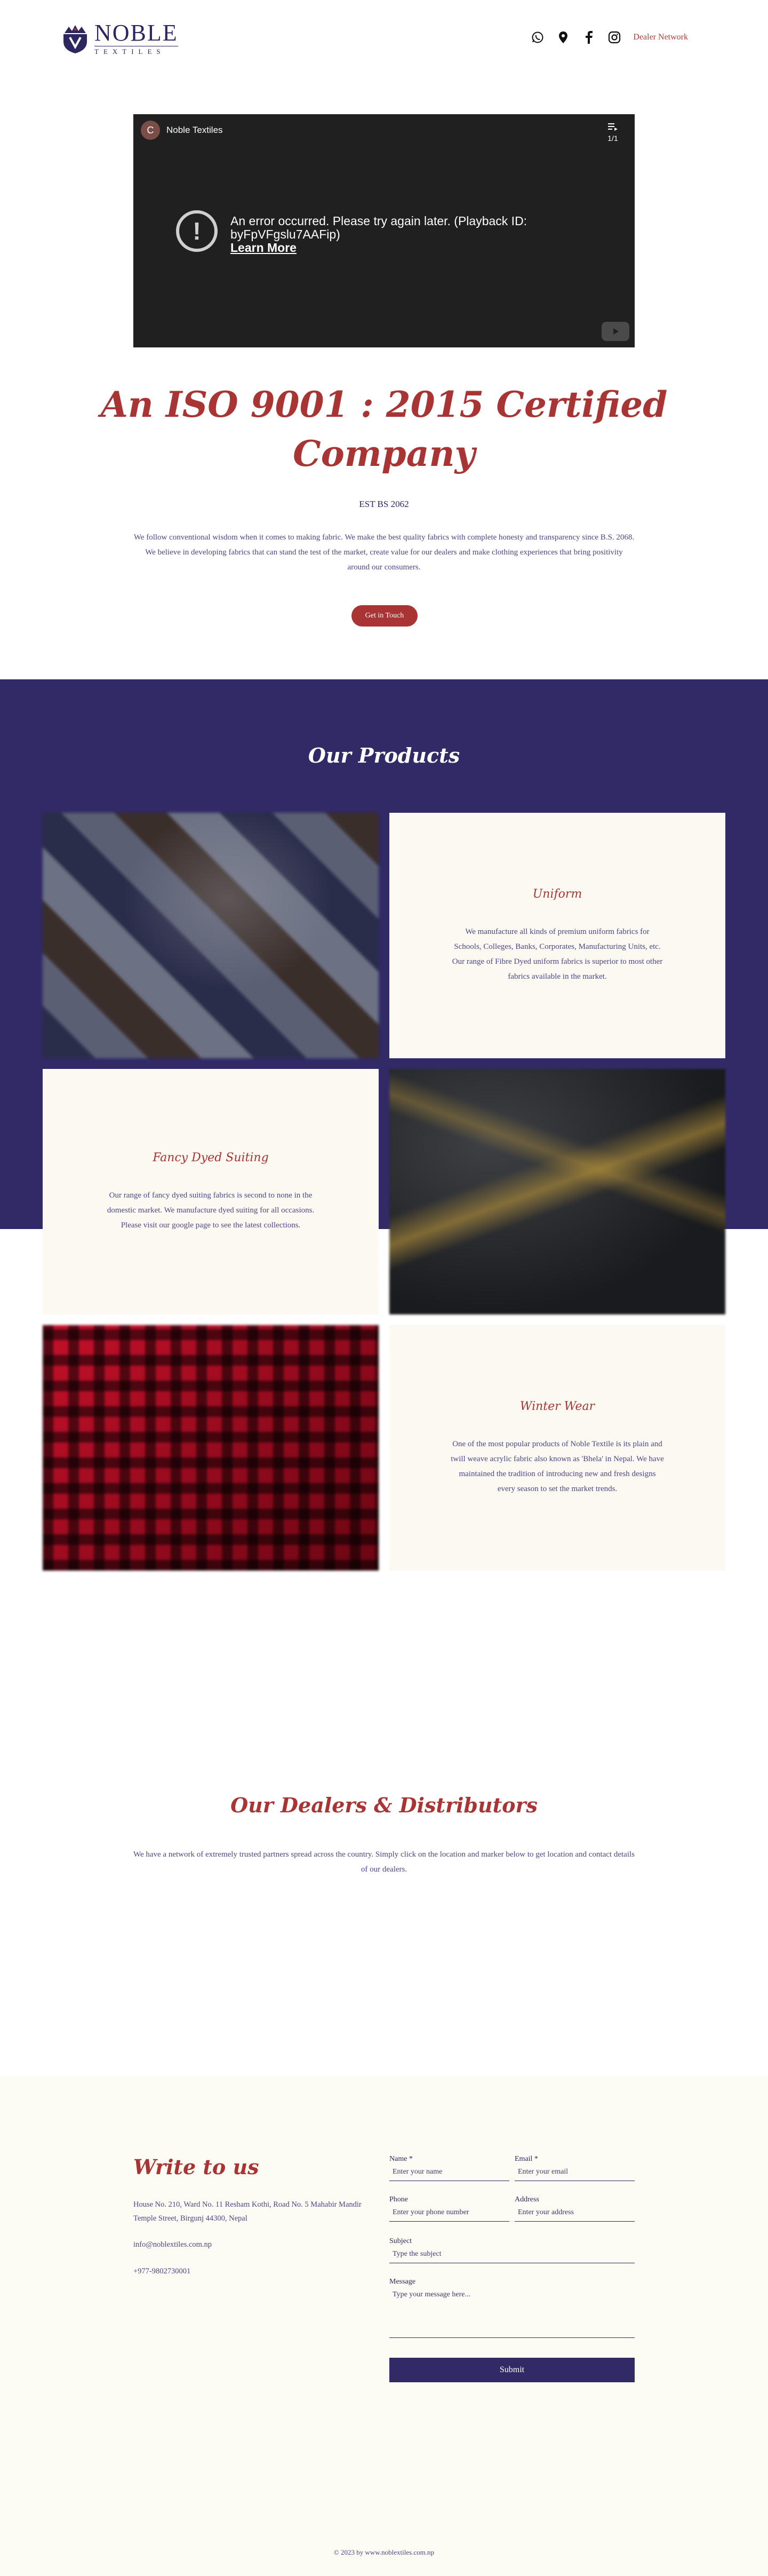 This screenshot has height=2576, width=768. What do you see at coordinates (538, 37) in the screenshot?
I see `whatsapp-icon` at bounding box center [538, 37].